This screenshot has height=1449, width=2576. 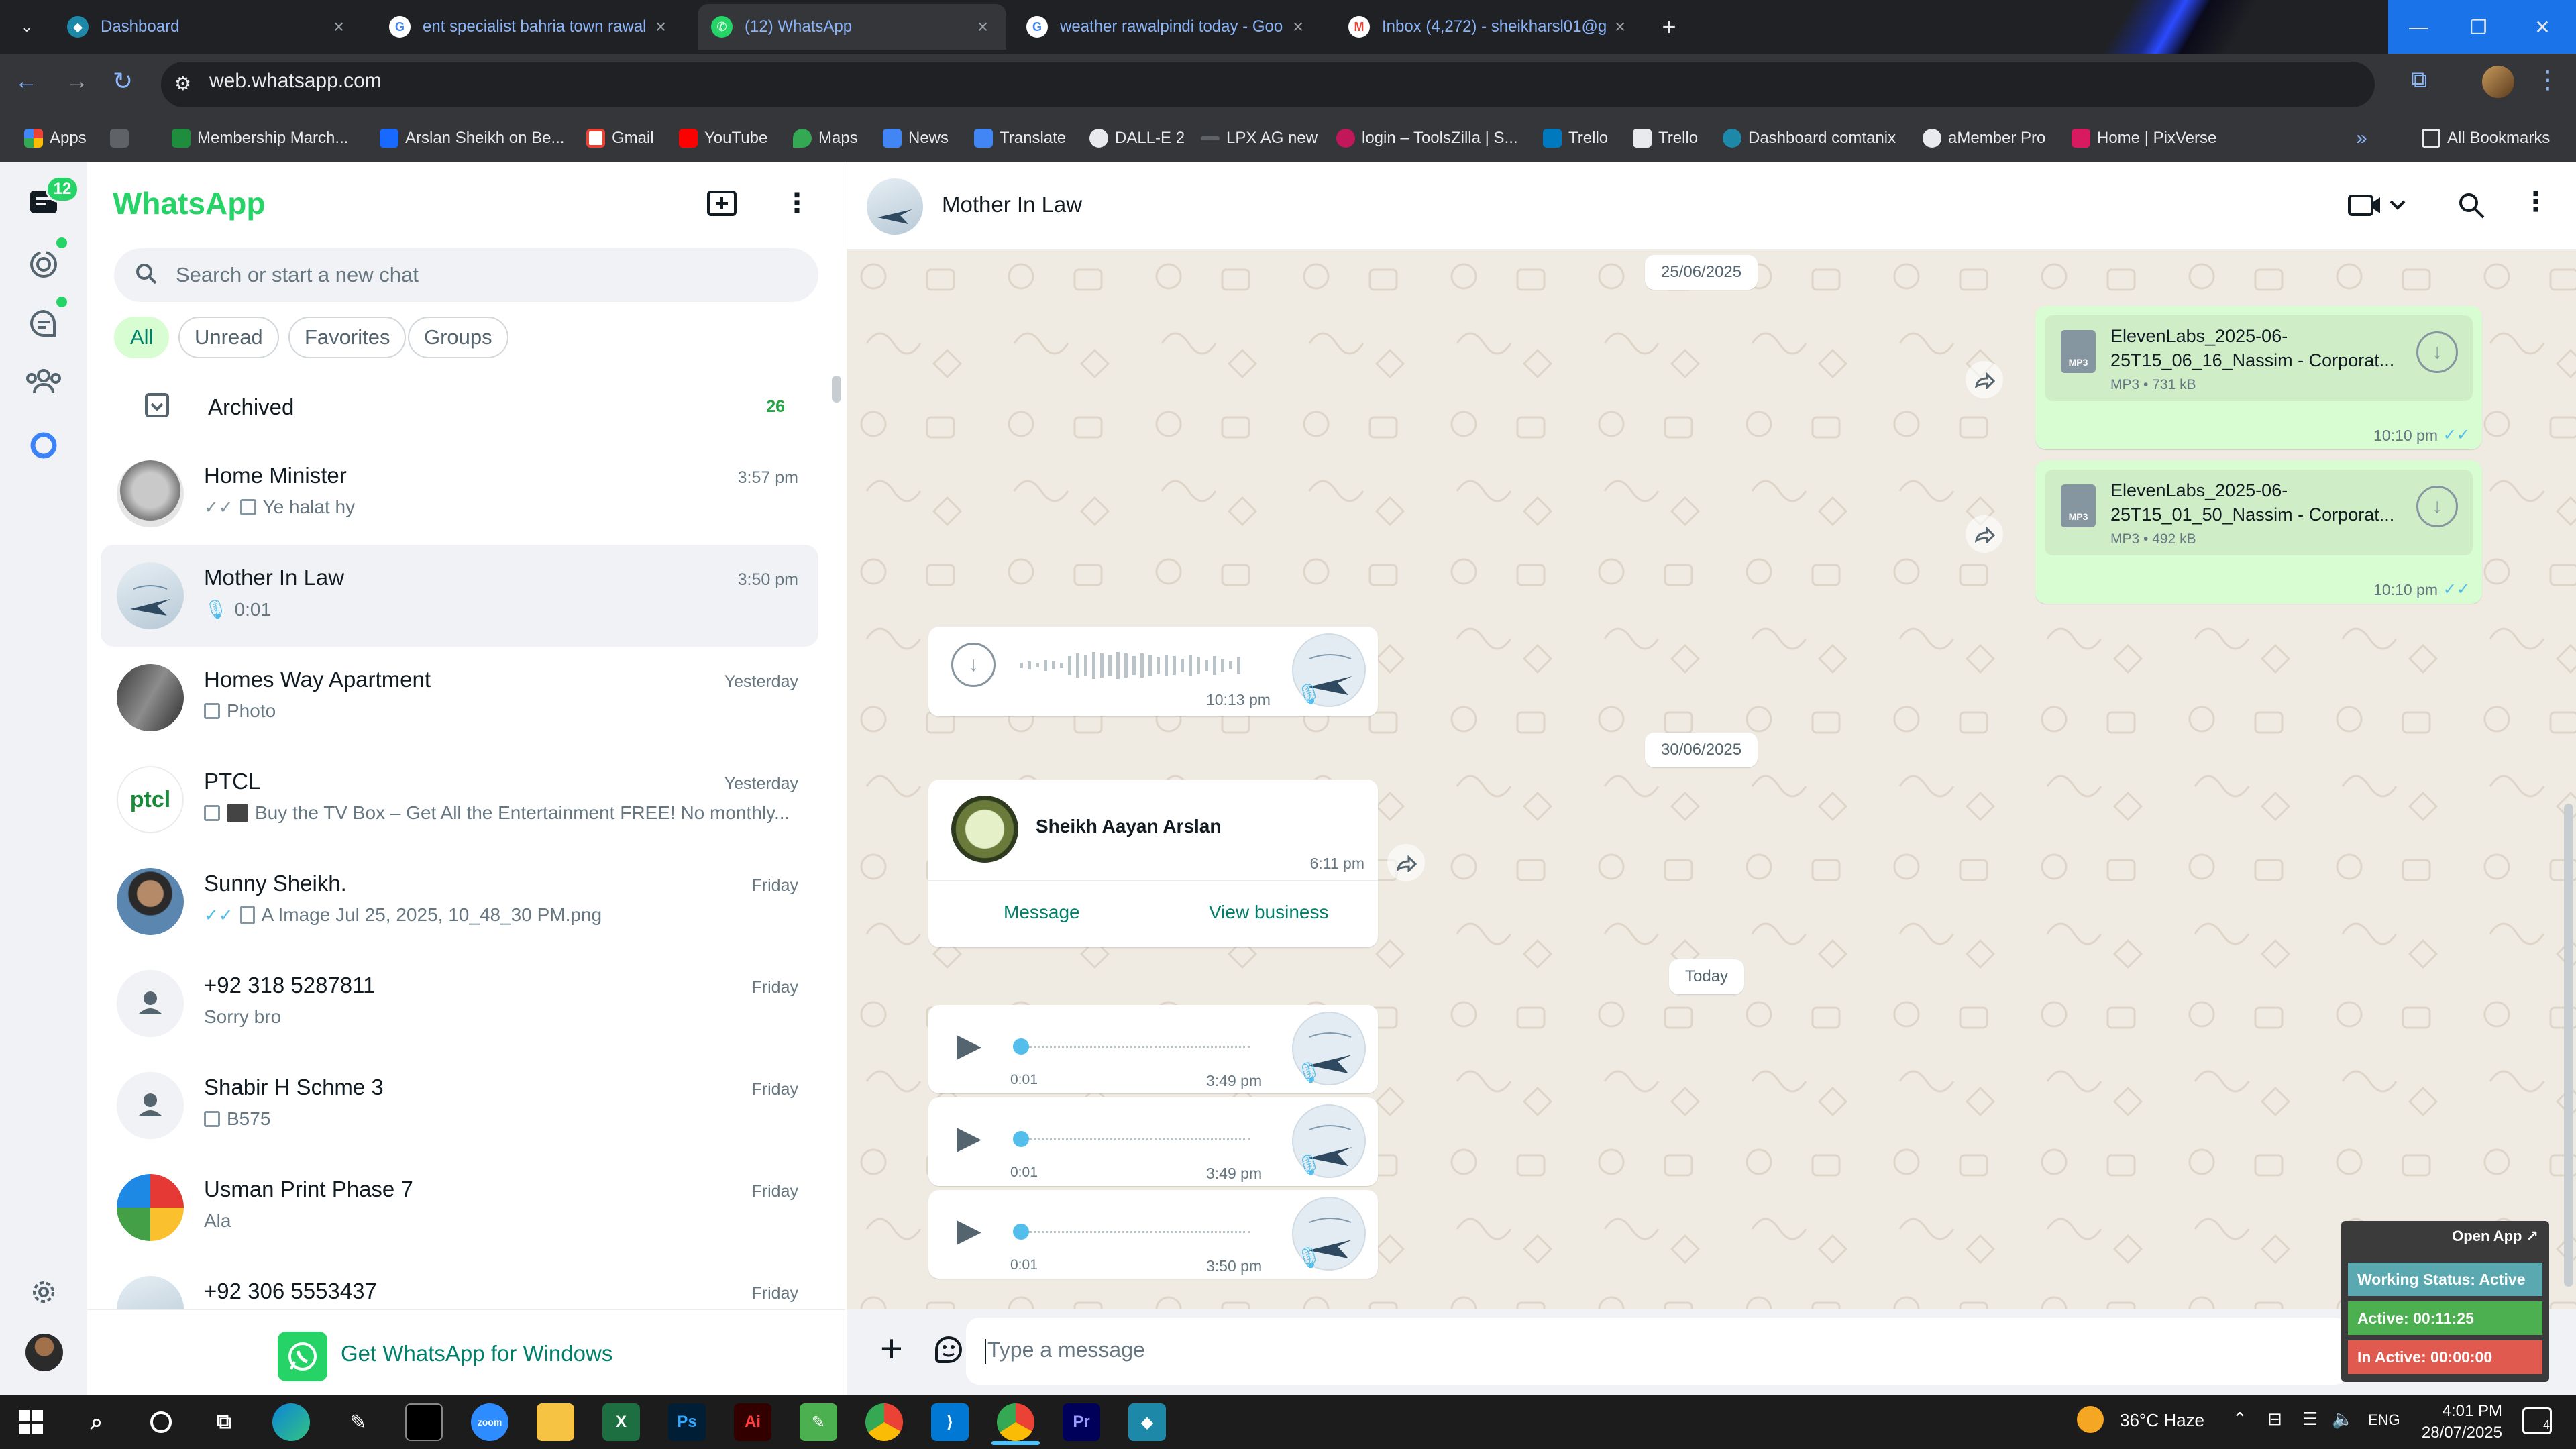 What do you see at coordinates (950, 1422) in the screenshot?
I see `vscode-icon: ⟩` at bounding box center [950, 1422].